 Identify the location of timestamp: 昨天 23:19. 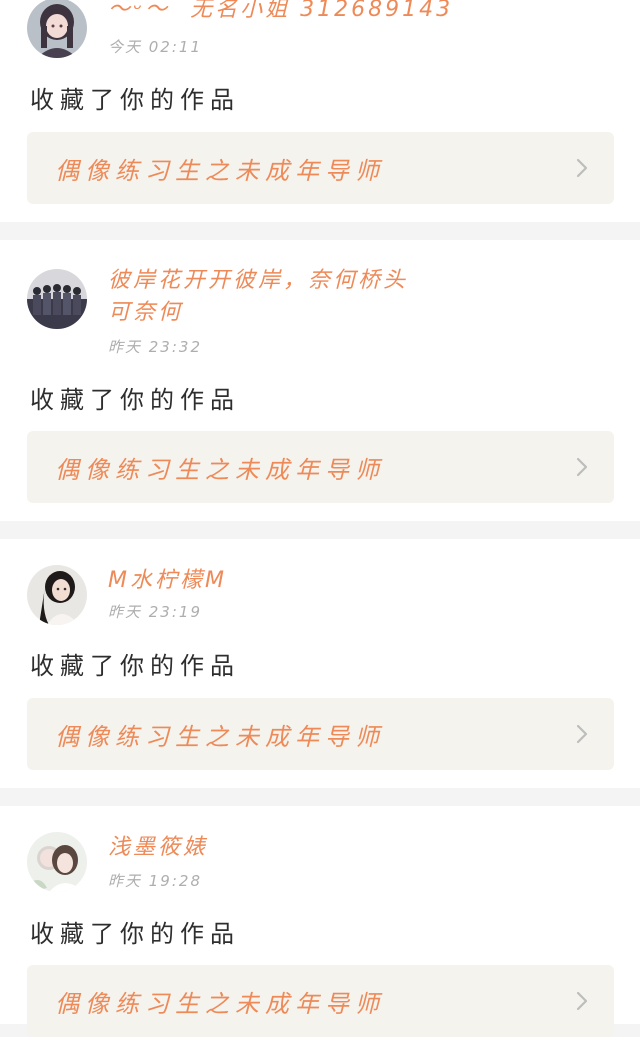
(155, 612).